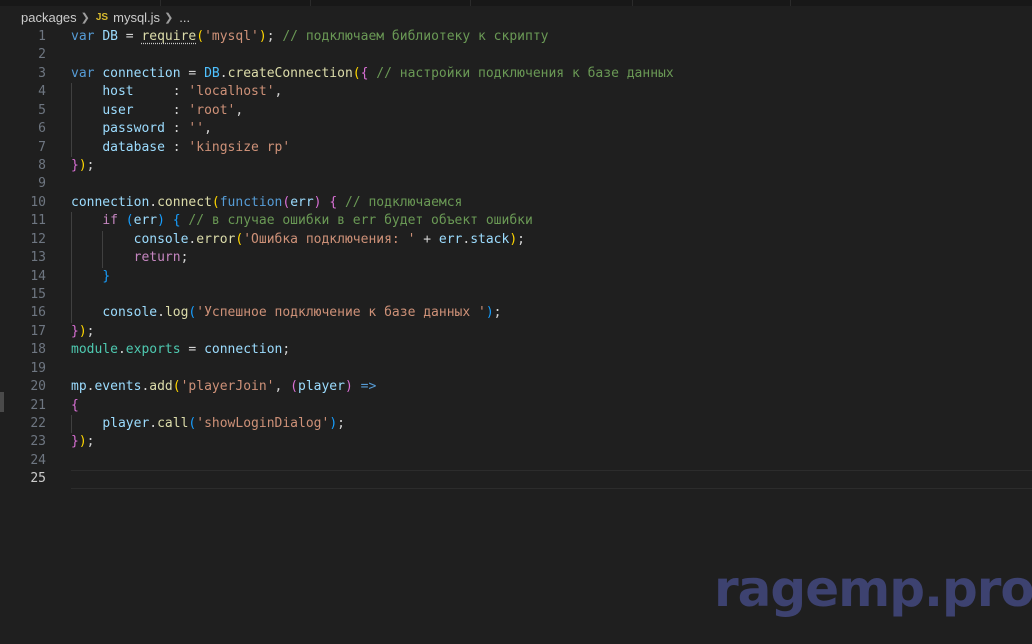 The width and height of the screenshot is (1032, 644). What do you see at coordinates (38, 239) in the screenshot?
I see `line-number: 12` at bounding box center [38, 239].